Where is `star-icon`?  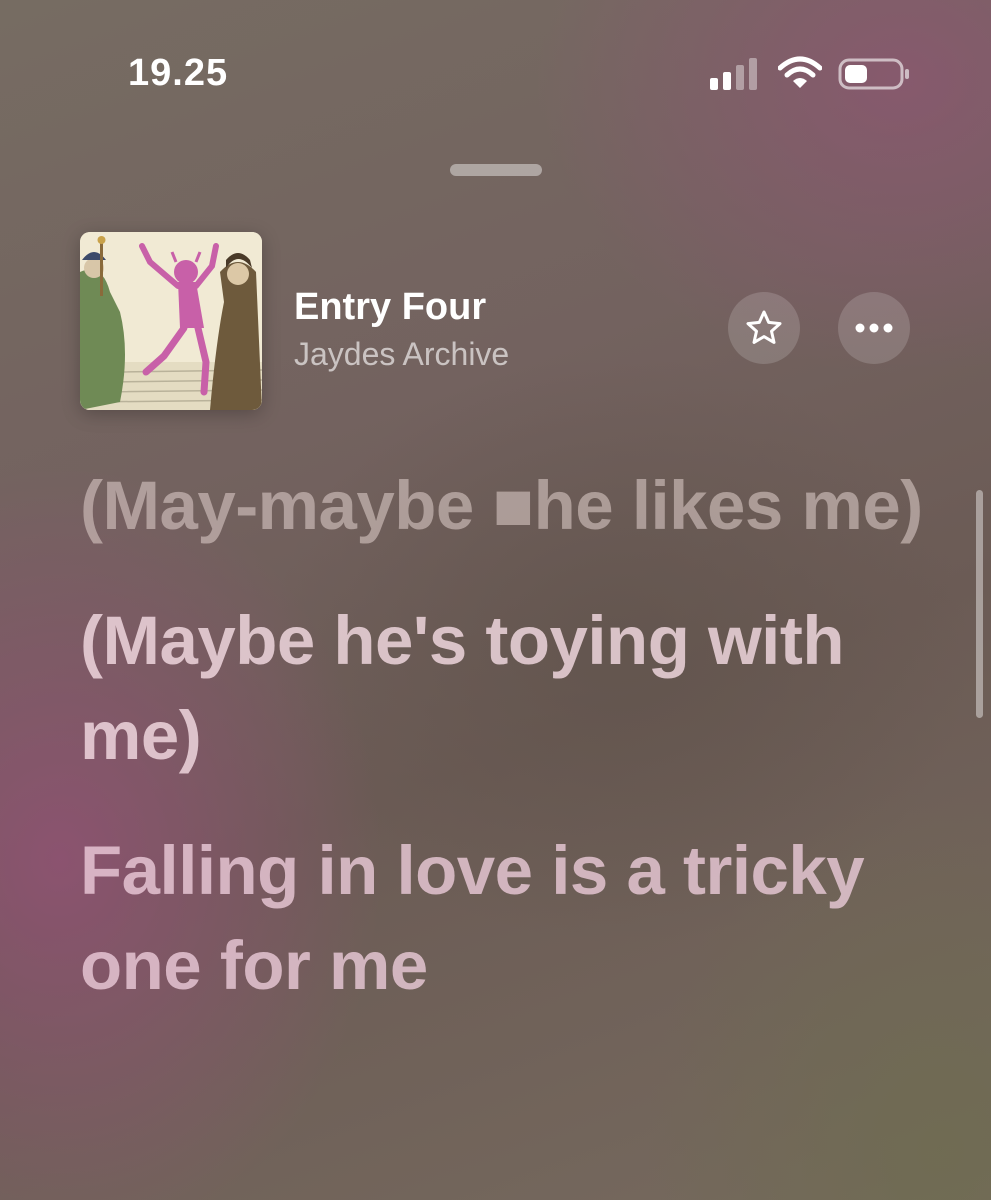 star-icon is located at coordinates (764, 327).